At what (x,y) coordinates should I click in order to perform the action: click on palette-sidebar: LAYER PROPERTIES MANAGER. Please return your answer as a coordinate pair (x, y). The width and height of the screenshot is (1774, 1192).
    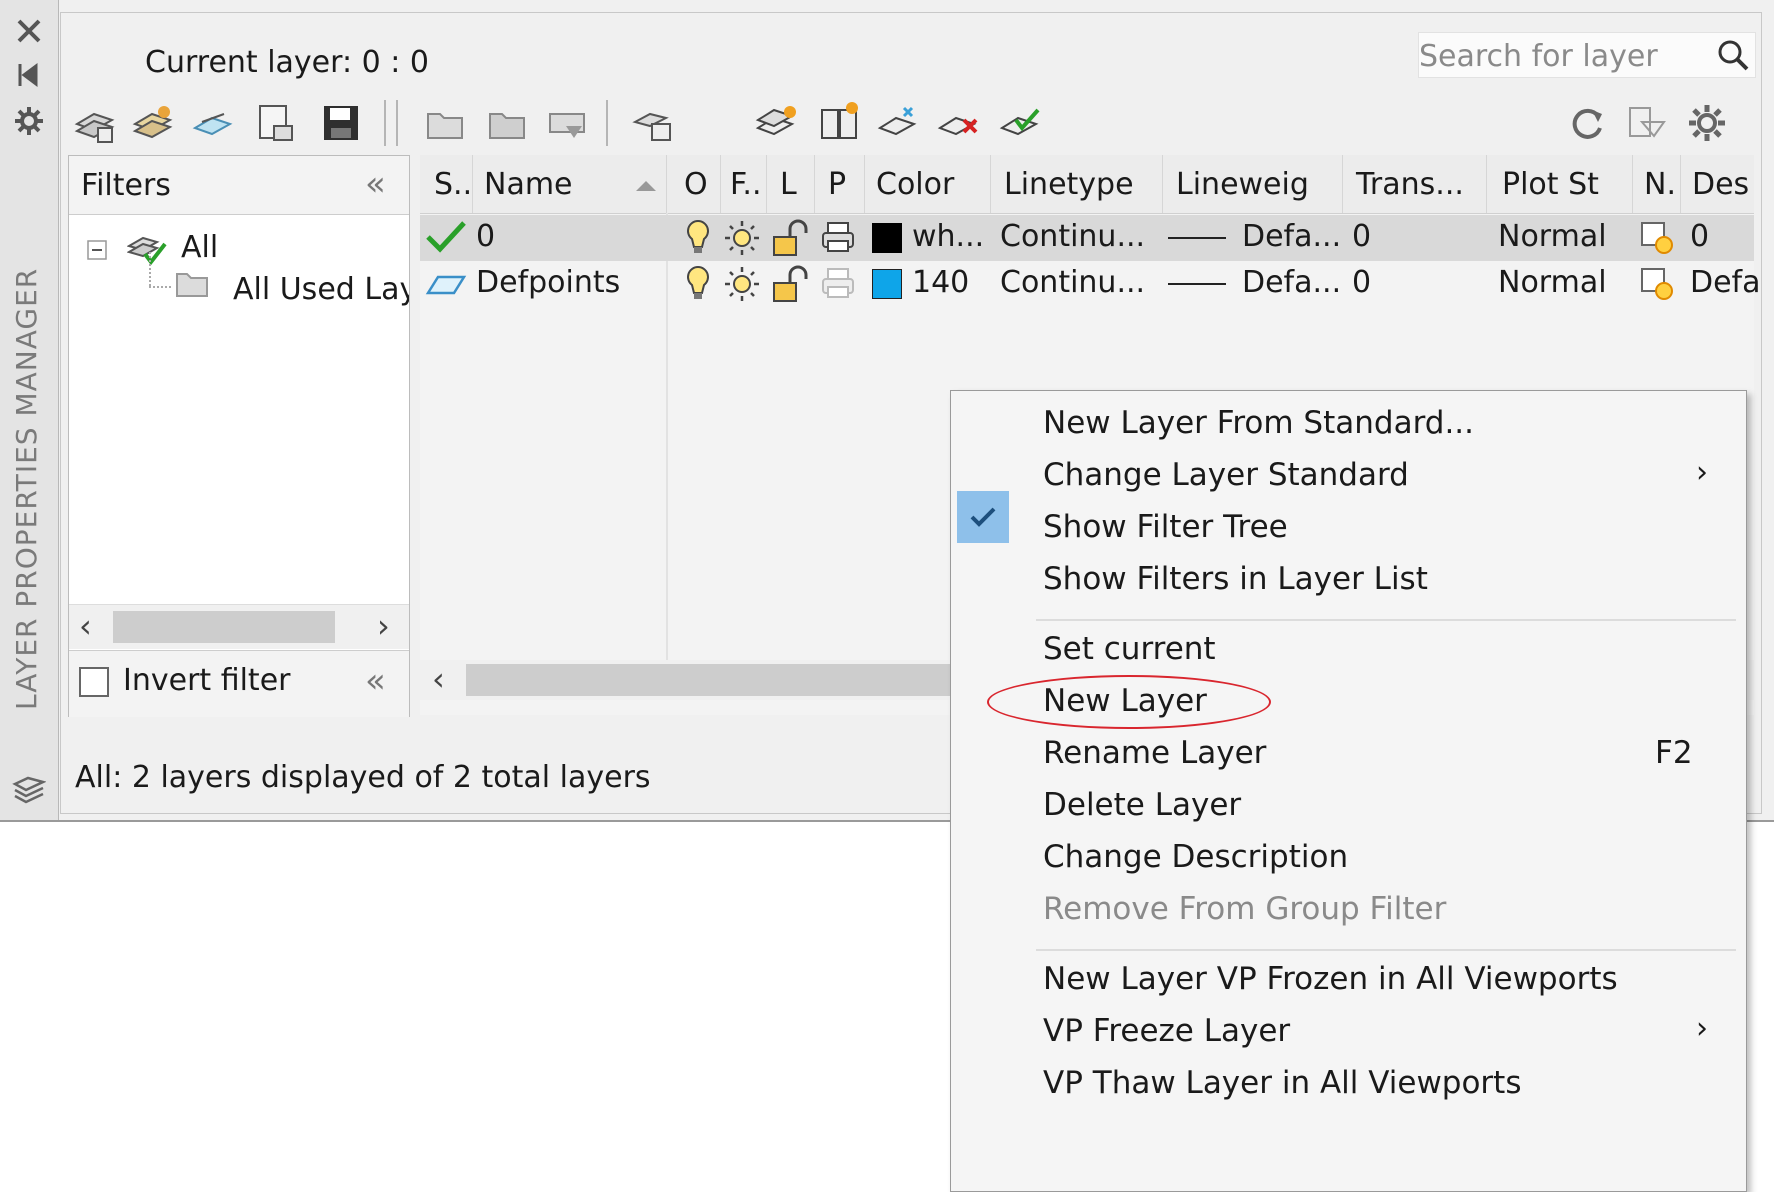
    Looking at the image, I should click on (29, 410).